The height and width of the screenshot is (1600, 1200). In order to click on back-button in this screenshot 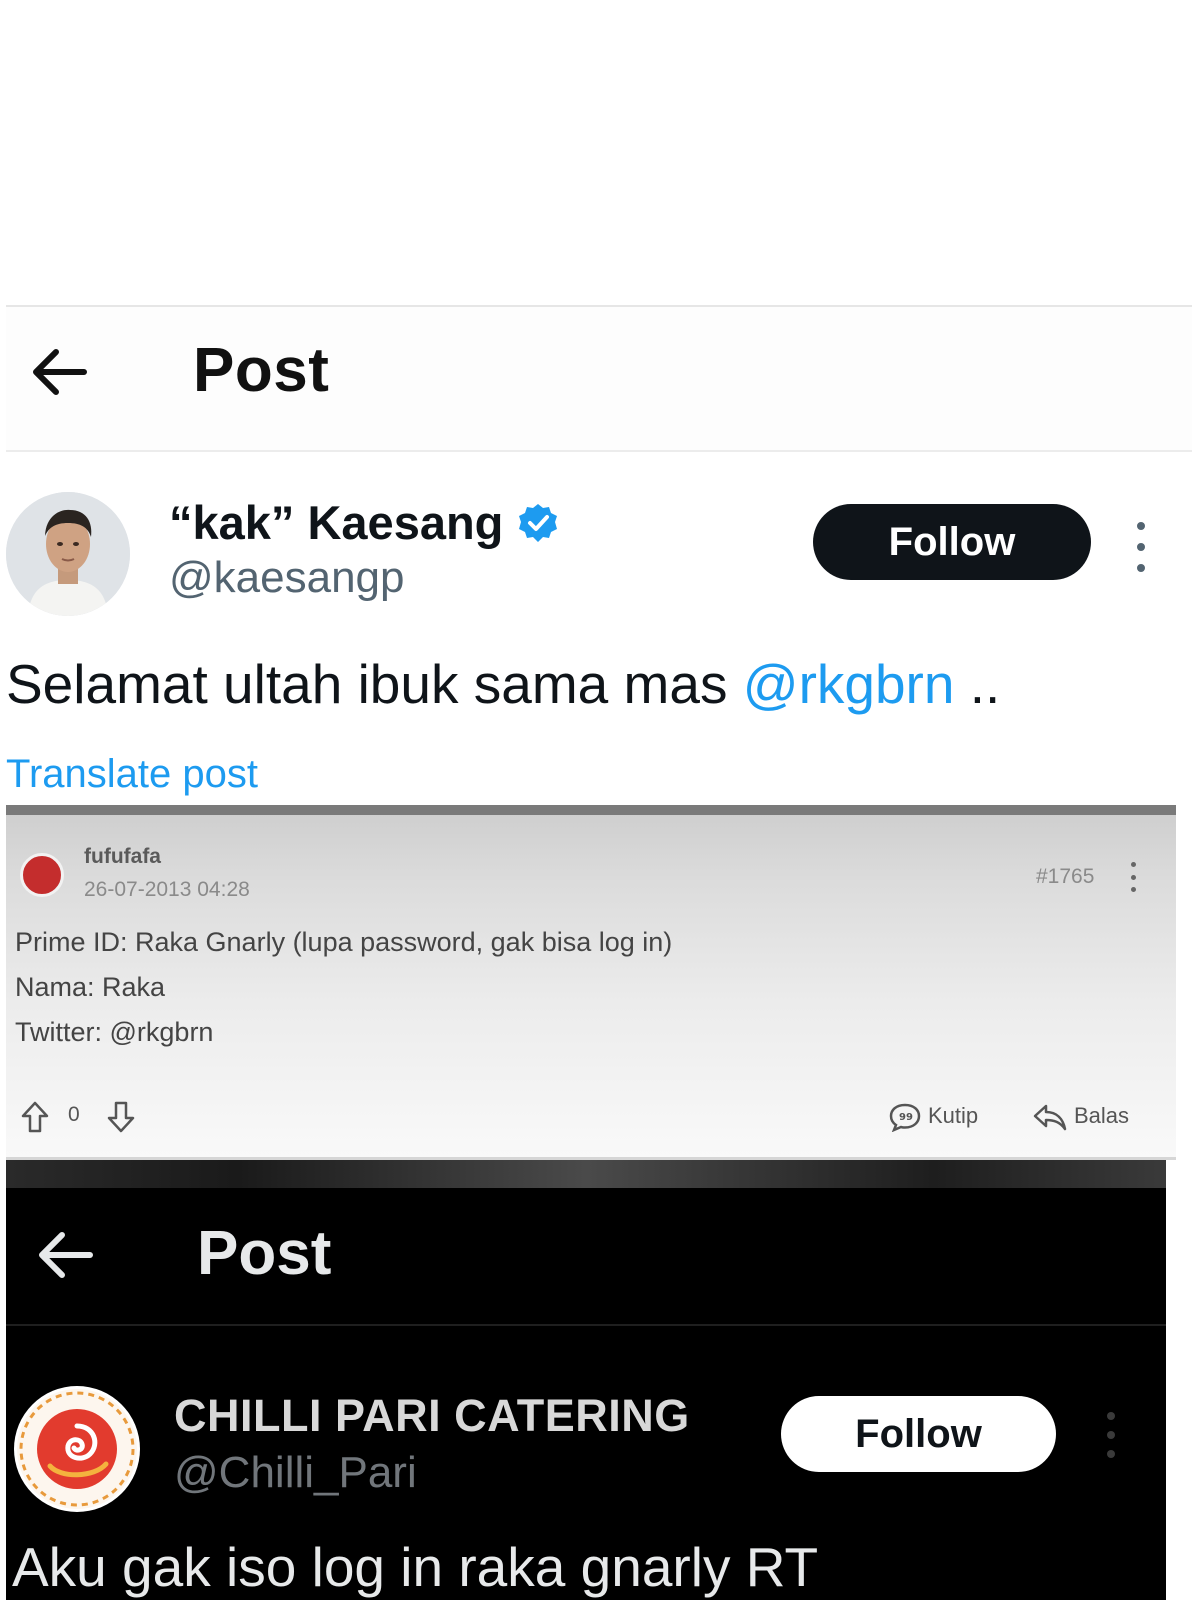, I will do `click(59, 372)`.